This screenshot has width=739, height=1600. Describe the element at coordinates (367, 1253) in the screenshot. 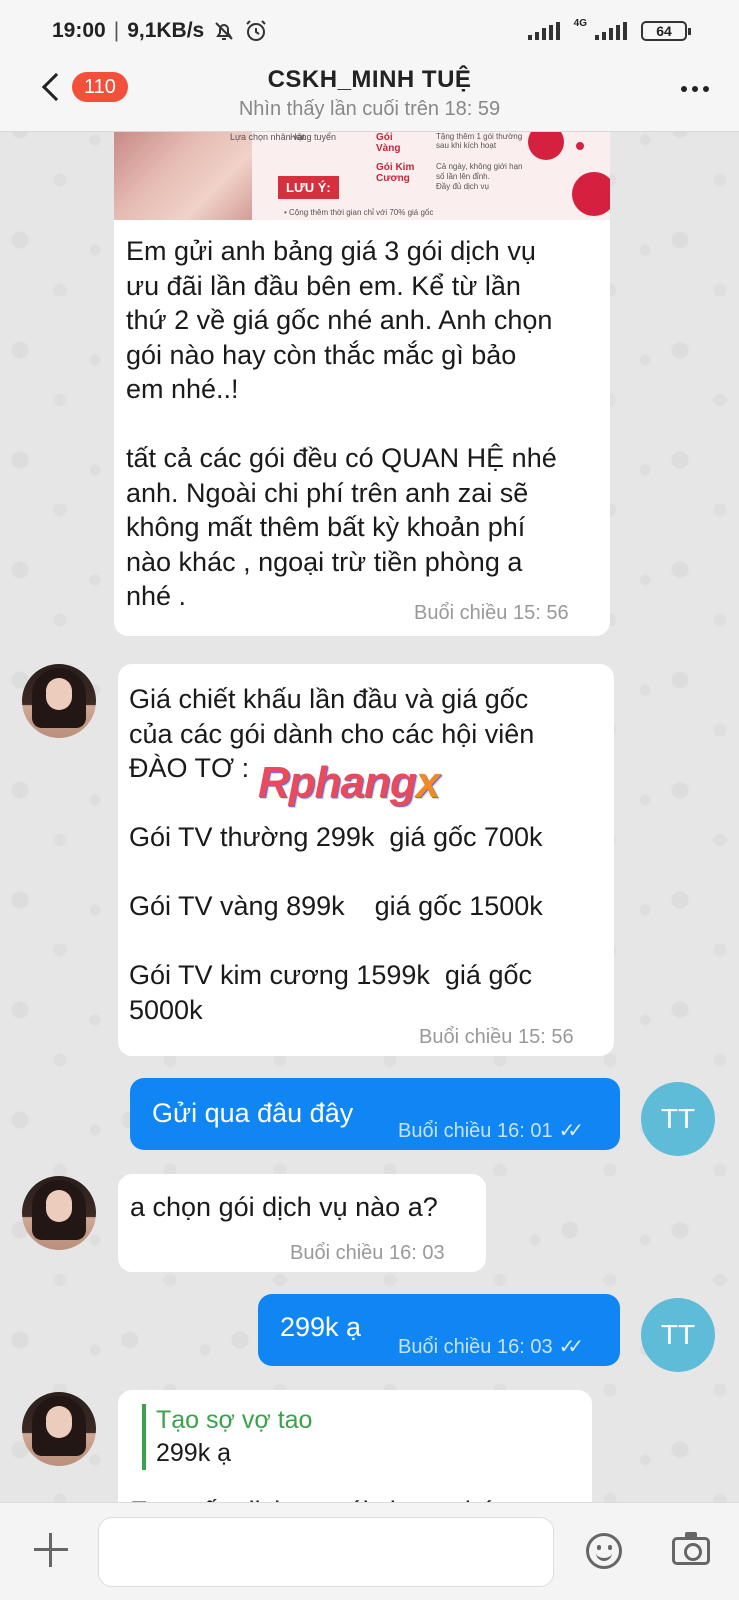

I see `message-time: Buổi chiều 16: 03` at that location.